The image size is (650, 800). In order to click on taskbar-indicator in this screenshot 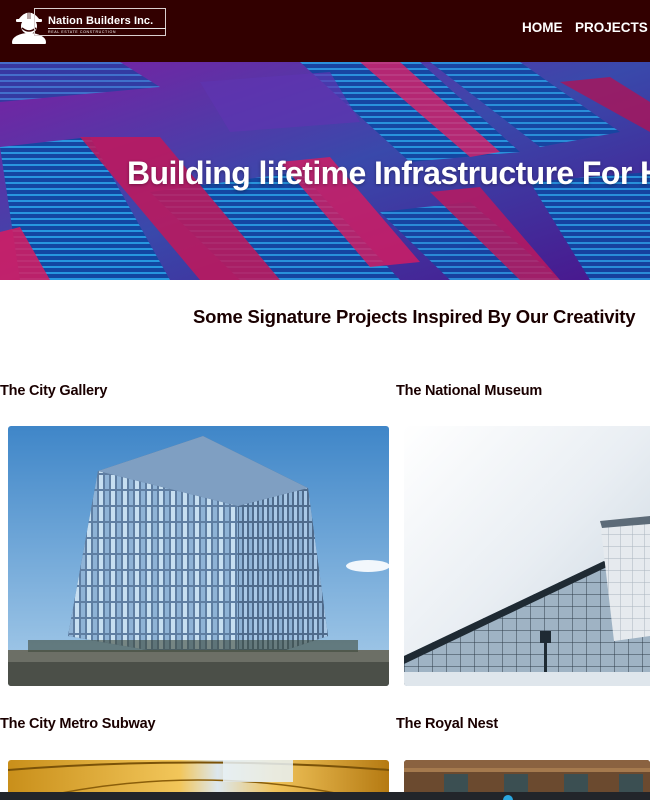, I will do `click(508, 797)`.